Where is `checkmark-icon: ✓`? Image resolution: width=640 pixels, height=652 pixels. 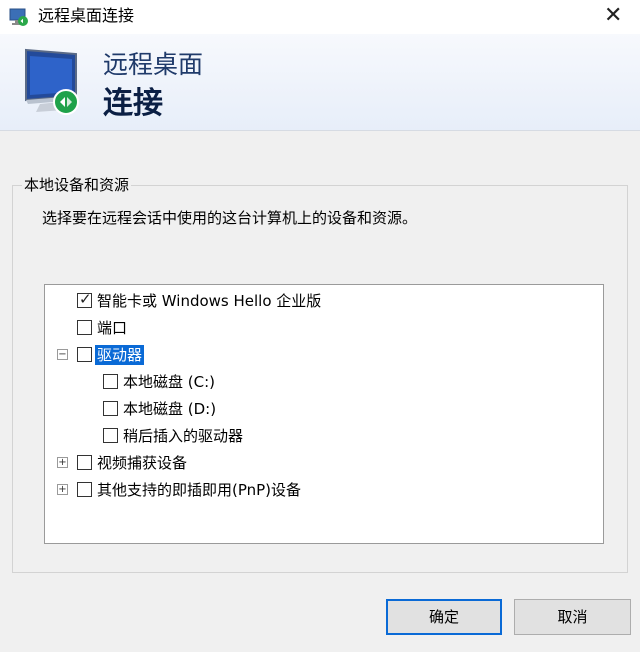 checkmark-icon: ✓ is located at coordinates (85, 299).